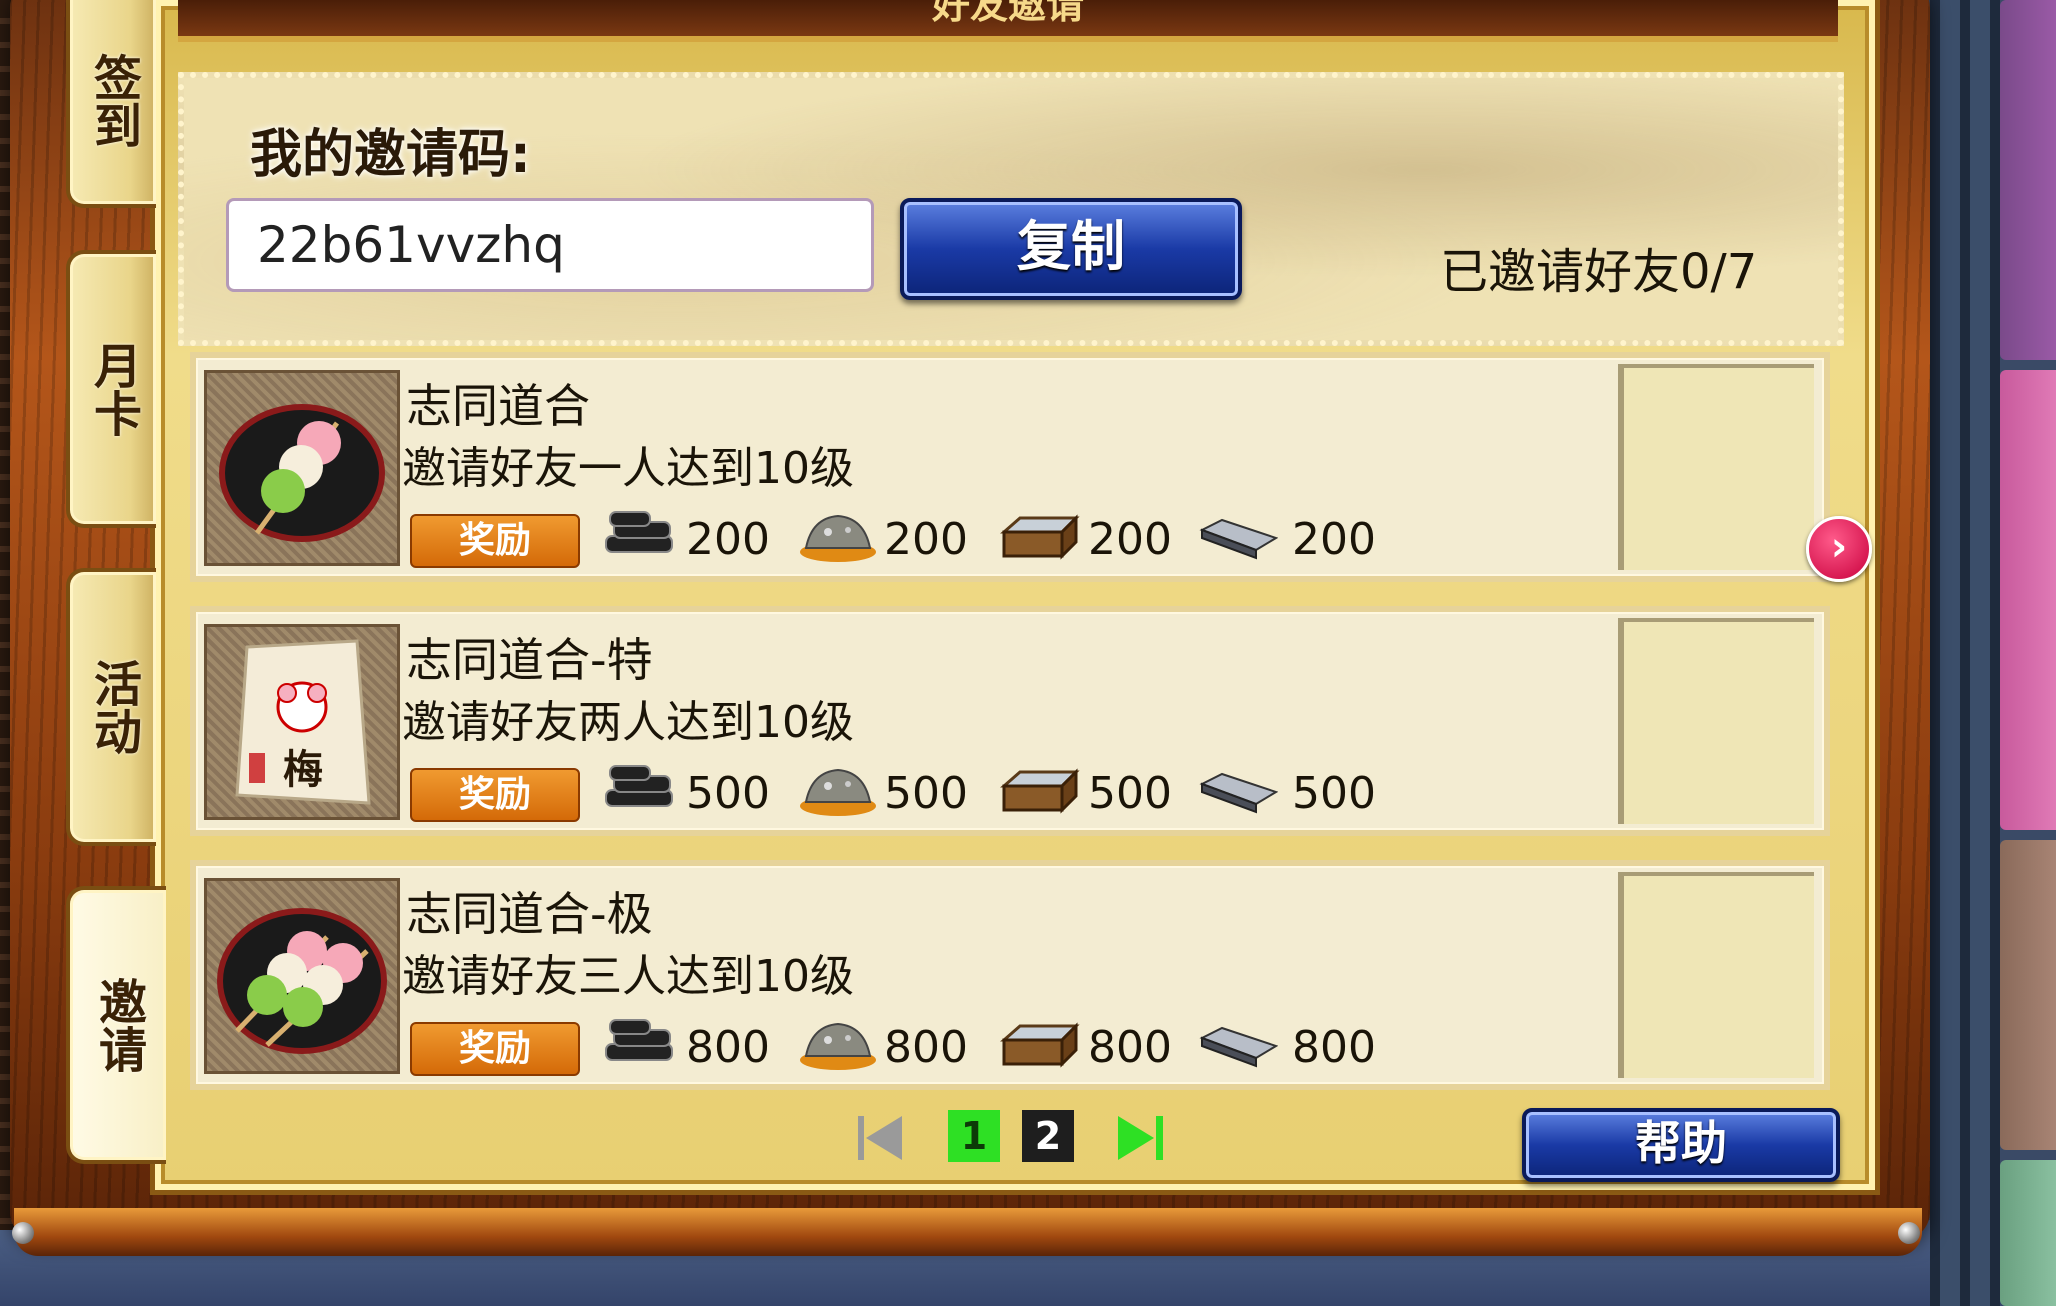  I want to click on help-button: 帮助, so click(1681, 1145).